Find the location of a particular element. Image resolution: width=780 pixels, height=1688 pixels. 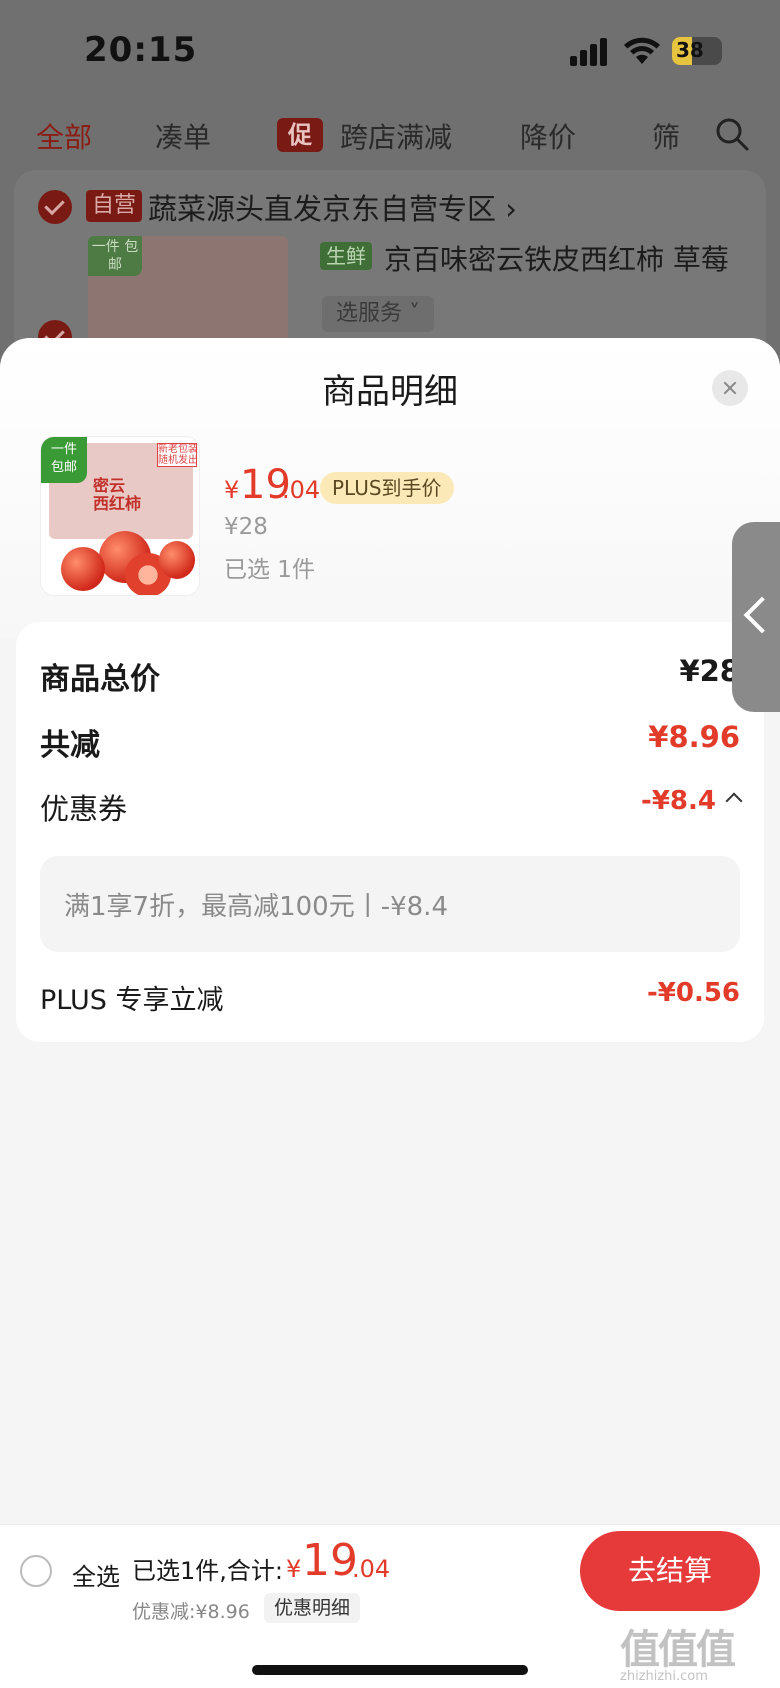

discount-summary: 优惠减:¥8.96 is located at coordinates (191, 1612).